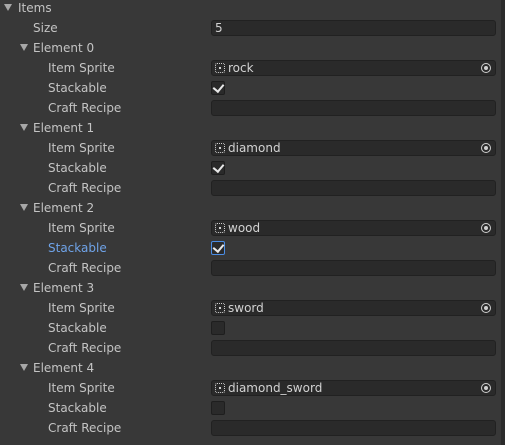 The width and height of the screenshot is (505, 445). Describe the element at coordinates (353, 308) in the screenshot. I see `item-sprite-field: sword` at that location.